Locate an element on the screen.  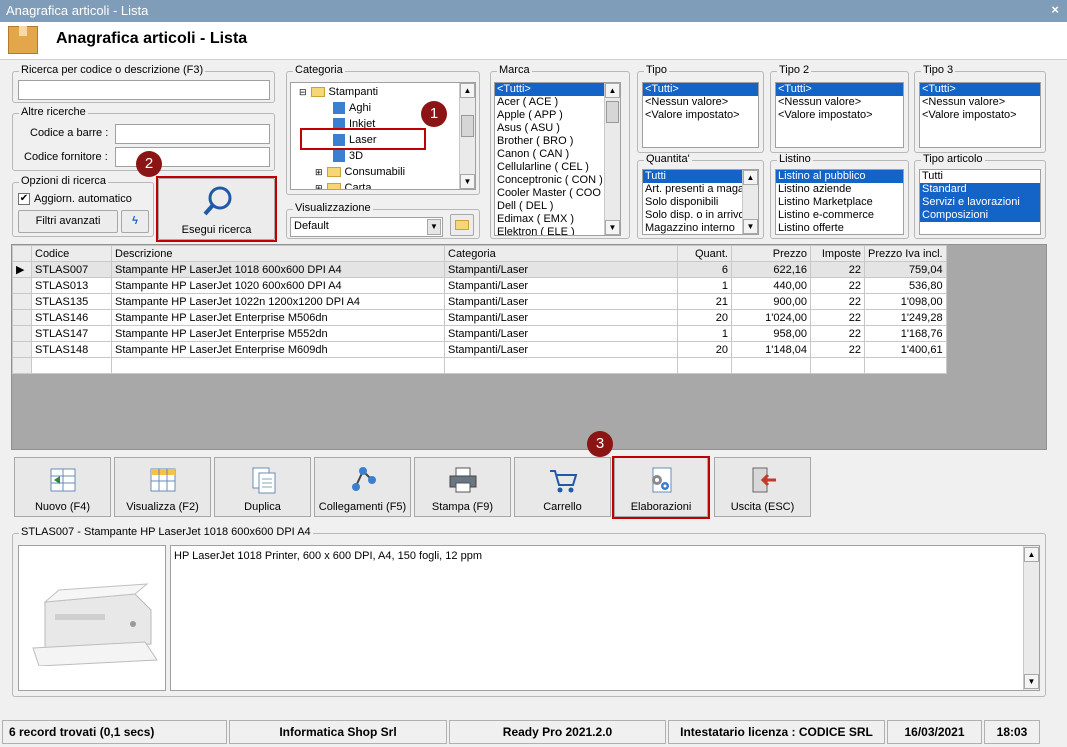
brand-item: Canon ( CAN ) is located at coordinates (557, 154).